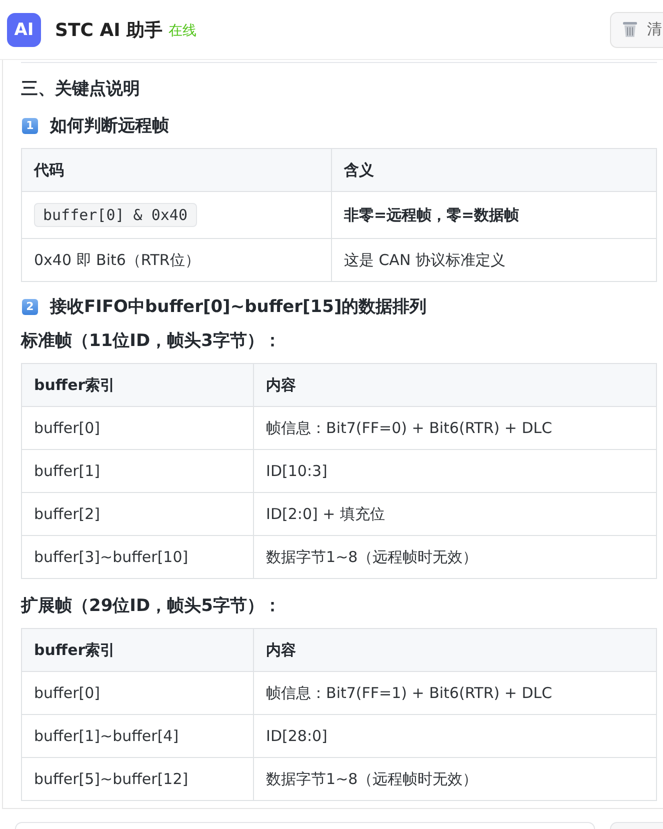  I want to click on table-cell: ID[2:0] + 填充位, so click(455, 514).